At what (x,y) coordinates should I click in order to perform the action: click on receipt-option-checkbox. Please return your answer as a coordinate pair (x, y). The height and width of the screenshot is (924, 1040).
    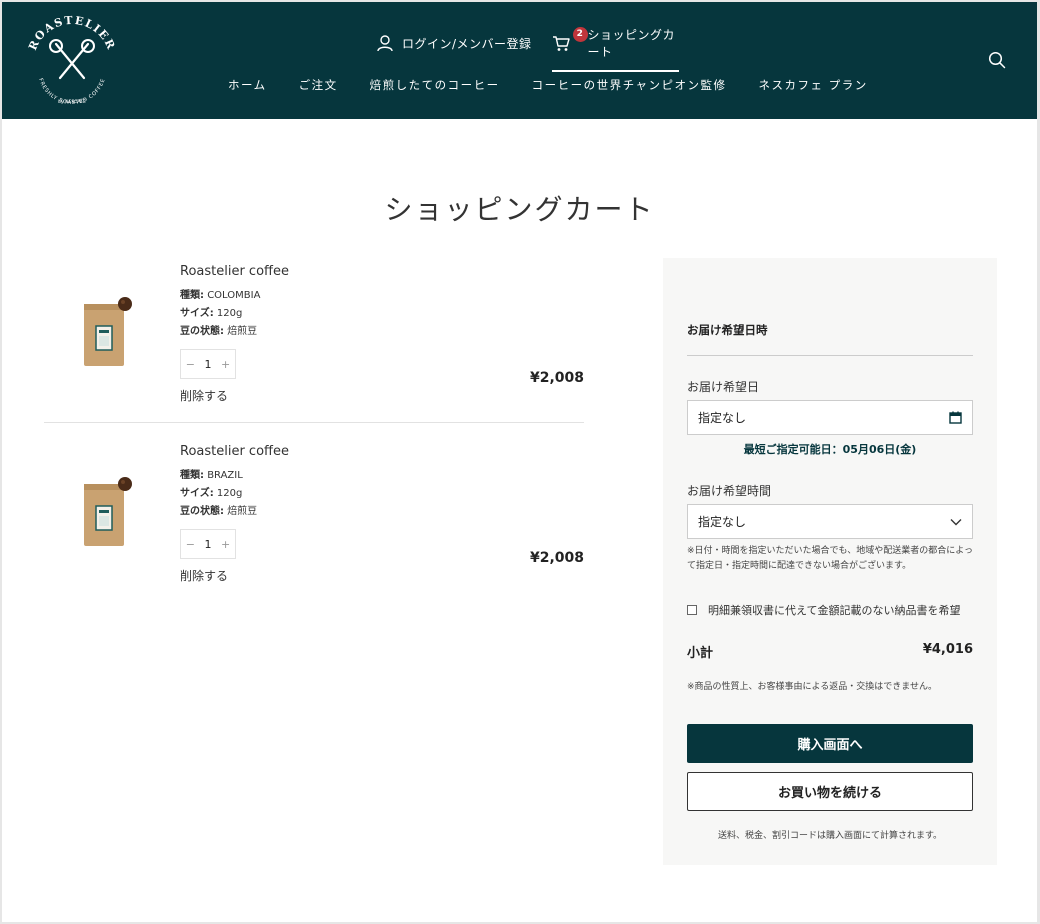
    Looking at the image, I should click on (692, 610).